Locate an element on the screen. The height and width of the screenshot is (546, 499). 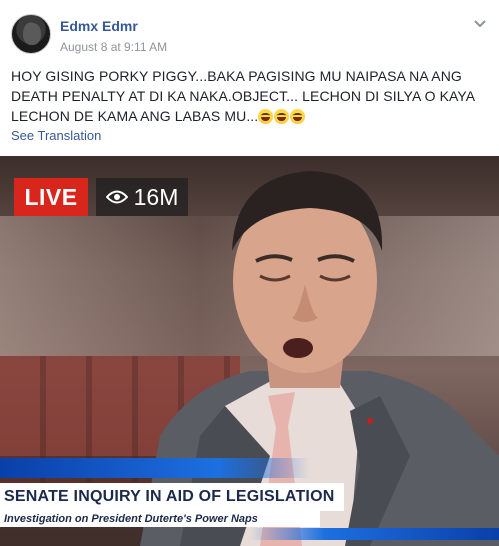
chevron-down-icon is located at coordinates (480, 24).